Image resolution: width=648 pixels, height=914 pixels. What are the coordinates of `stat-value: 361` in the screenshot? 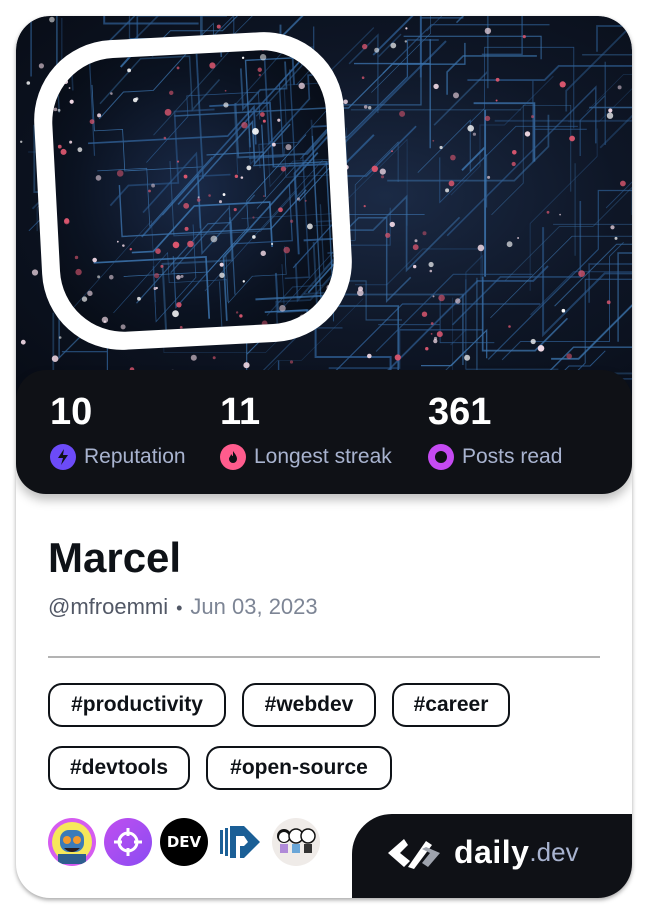 It's located at (460, 412).